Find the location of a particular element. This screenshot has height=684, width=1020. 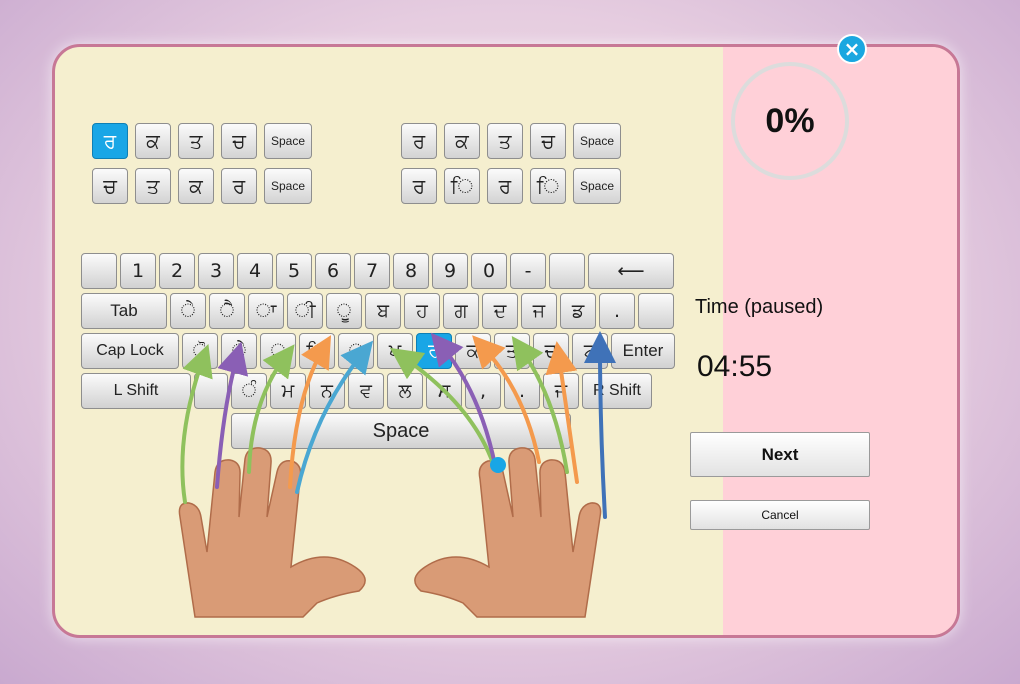

finger-guide-arrows is located at coordinates (398, 425).